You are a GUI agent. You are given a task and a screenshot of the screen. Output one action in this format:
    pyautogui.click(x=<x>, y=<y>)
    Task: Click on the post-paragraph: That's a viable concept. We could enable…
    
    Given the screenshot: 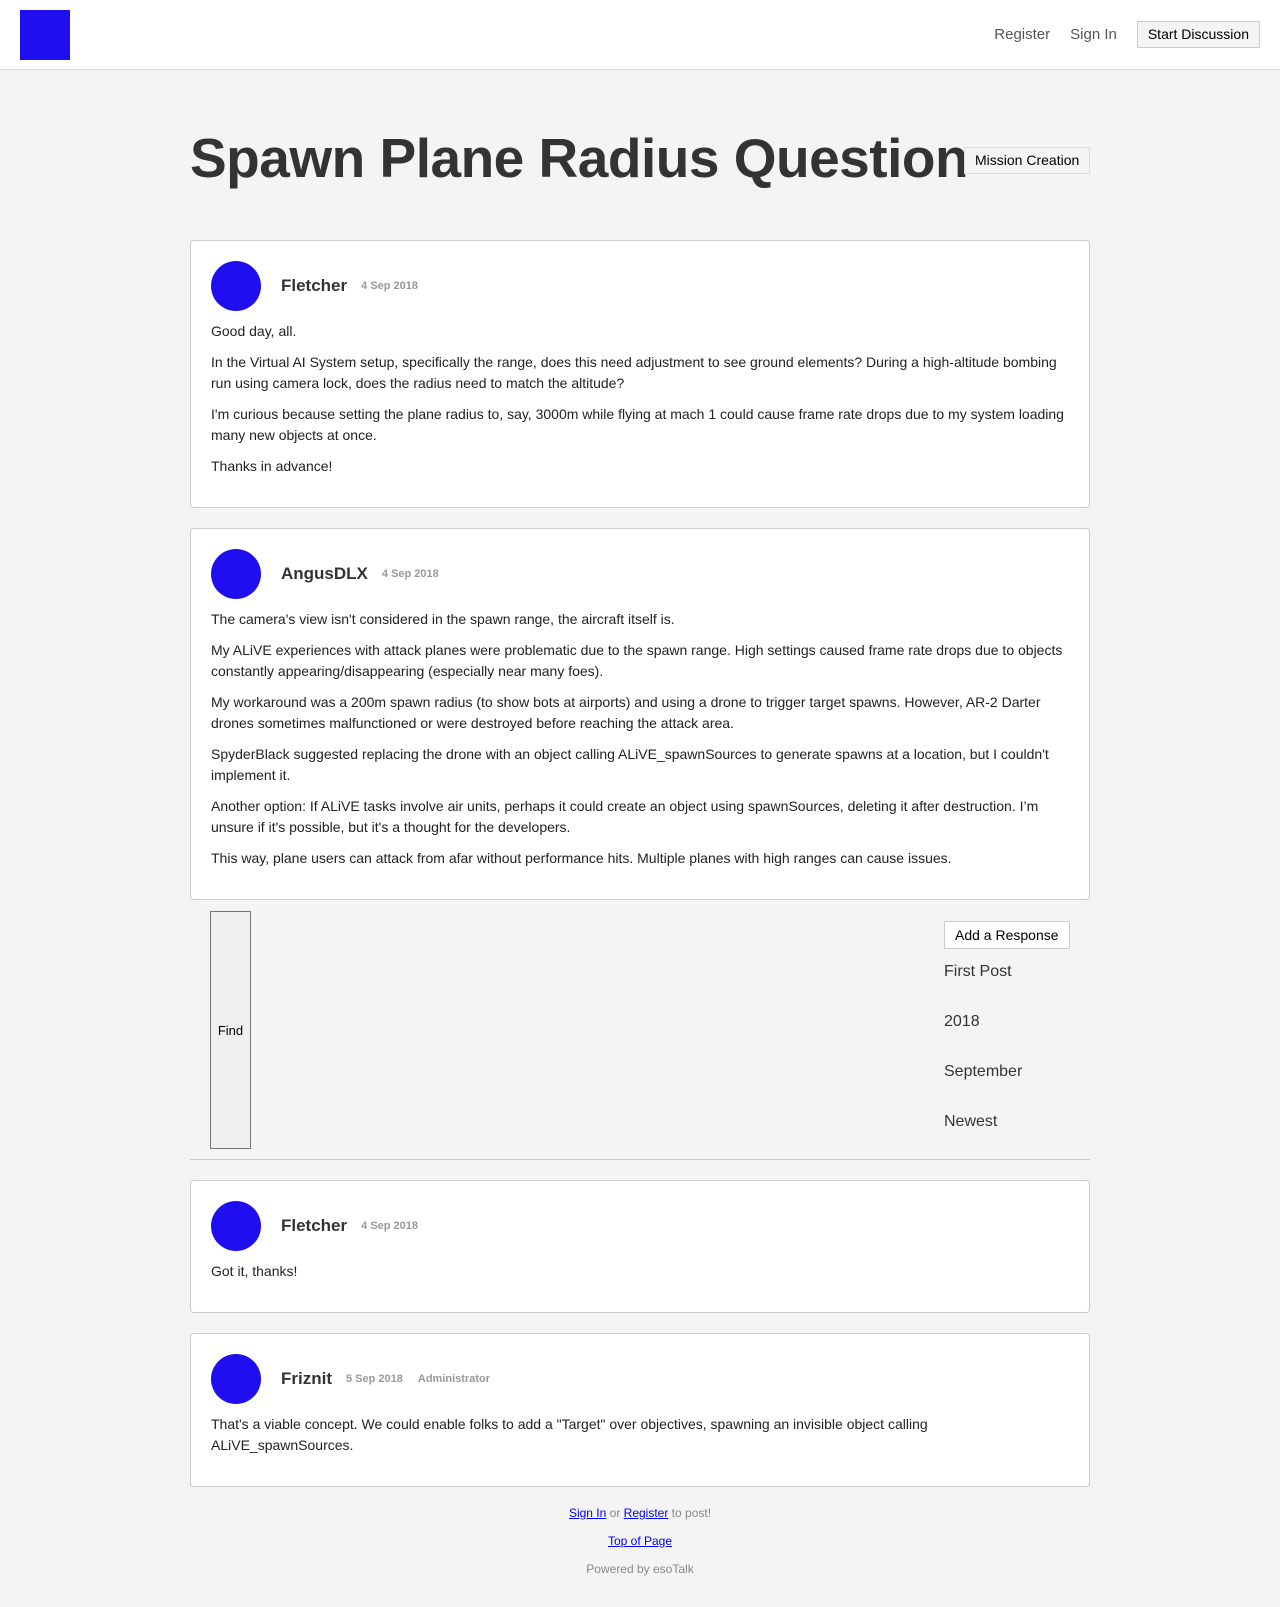 What is the action you would take?
    pyautogui.click(x=569, y=1434)
    